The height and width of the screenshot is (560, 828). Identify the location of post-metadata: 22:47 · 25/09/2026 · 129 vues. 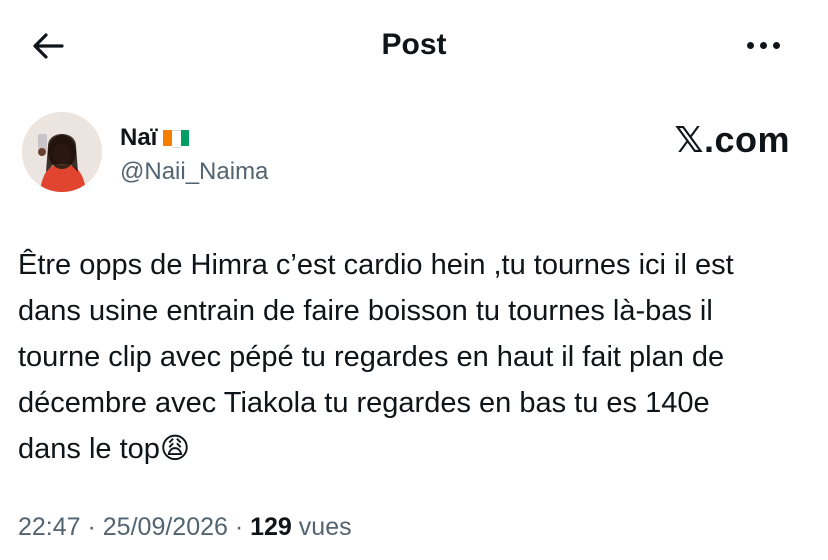
(185, 527).